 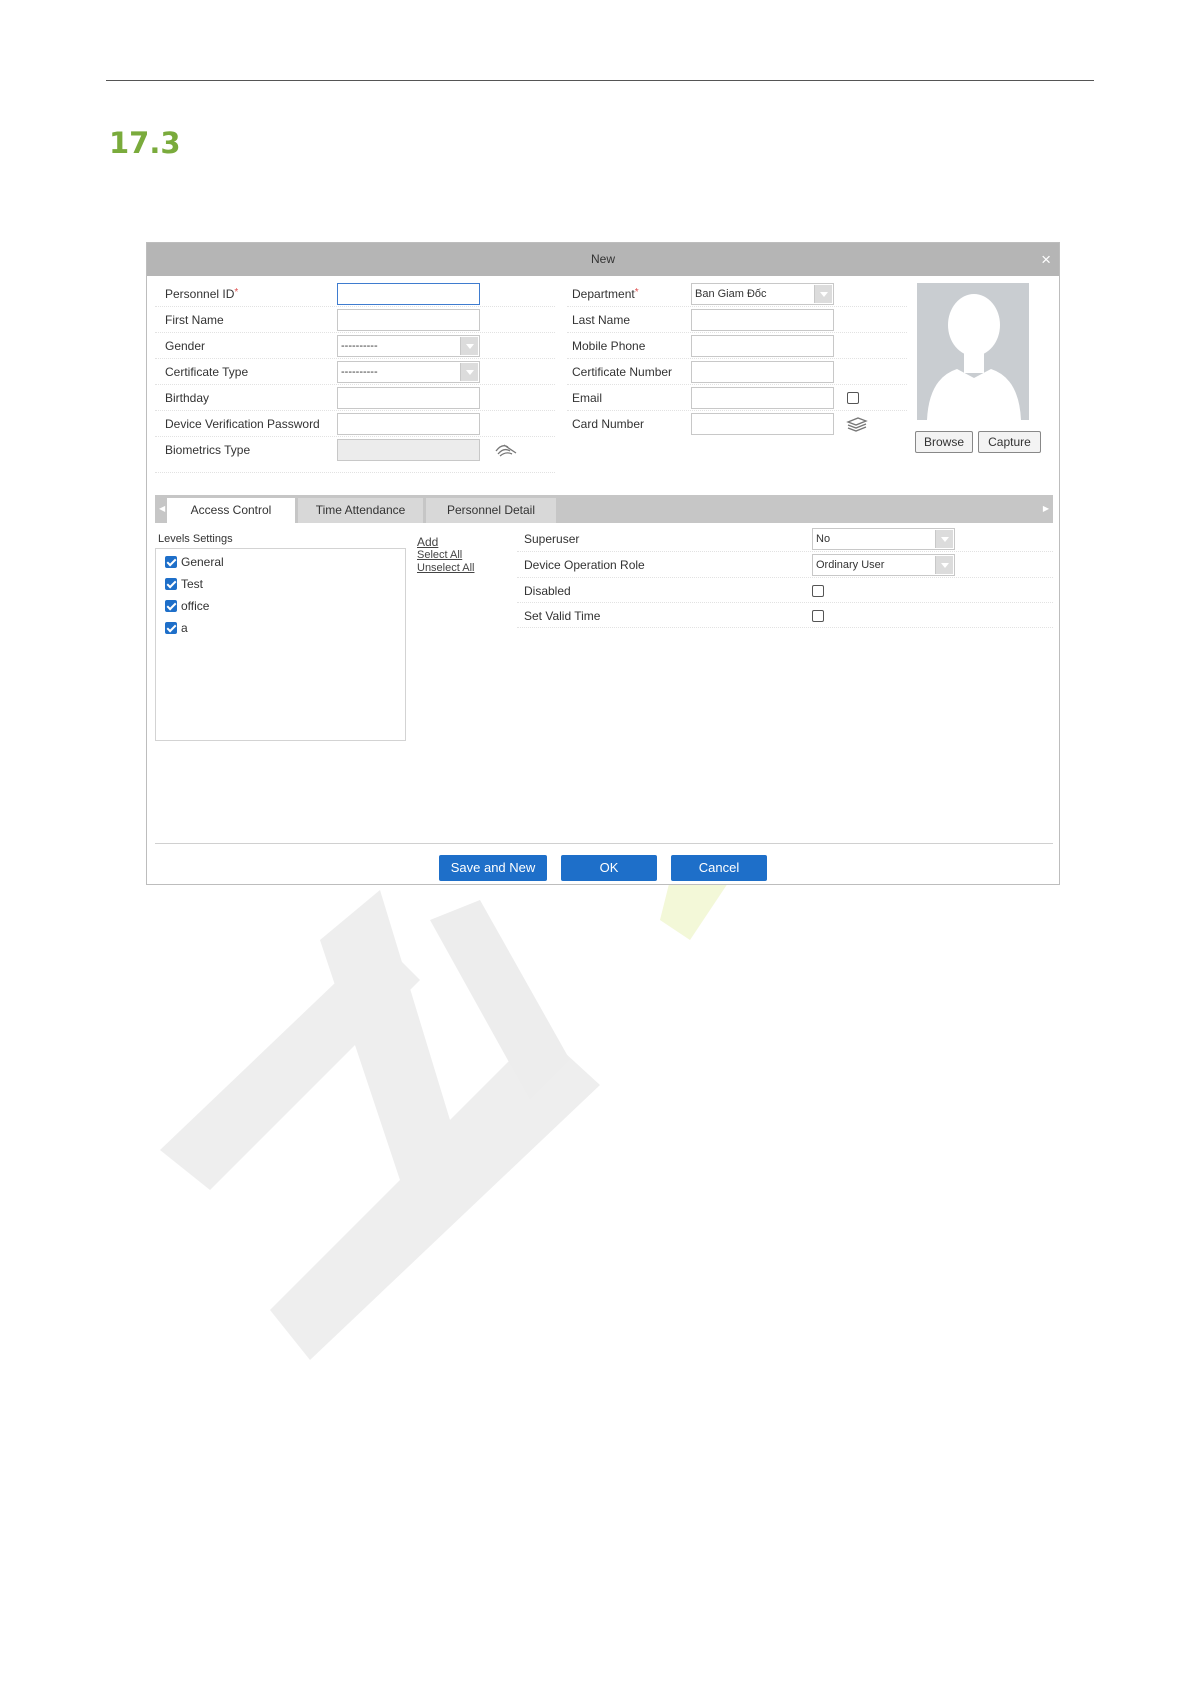 I want to click on tab-scroll-left-icon: ◀, so click(x=162, y=509).